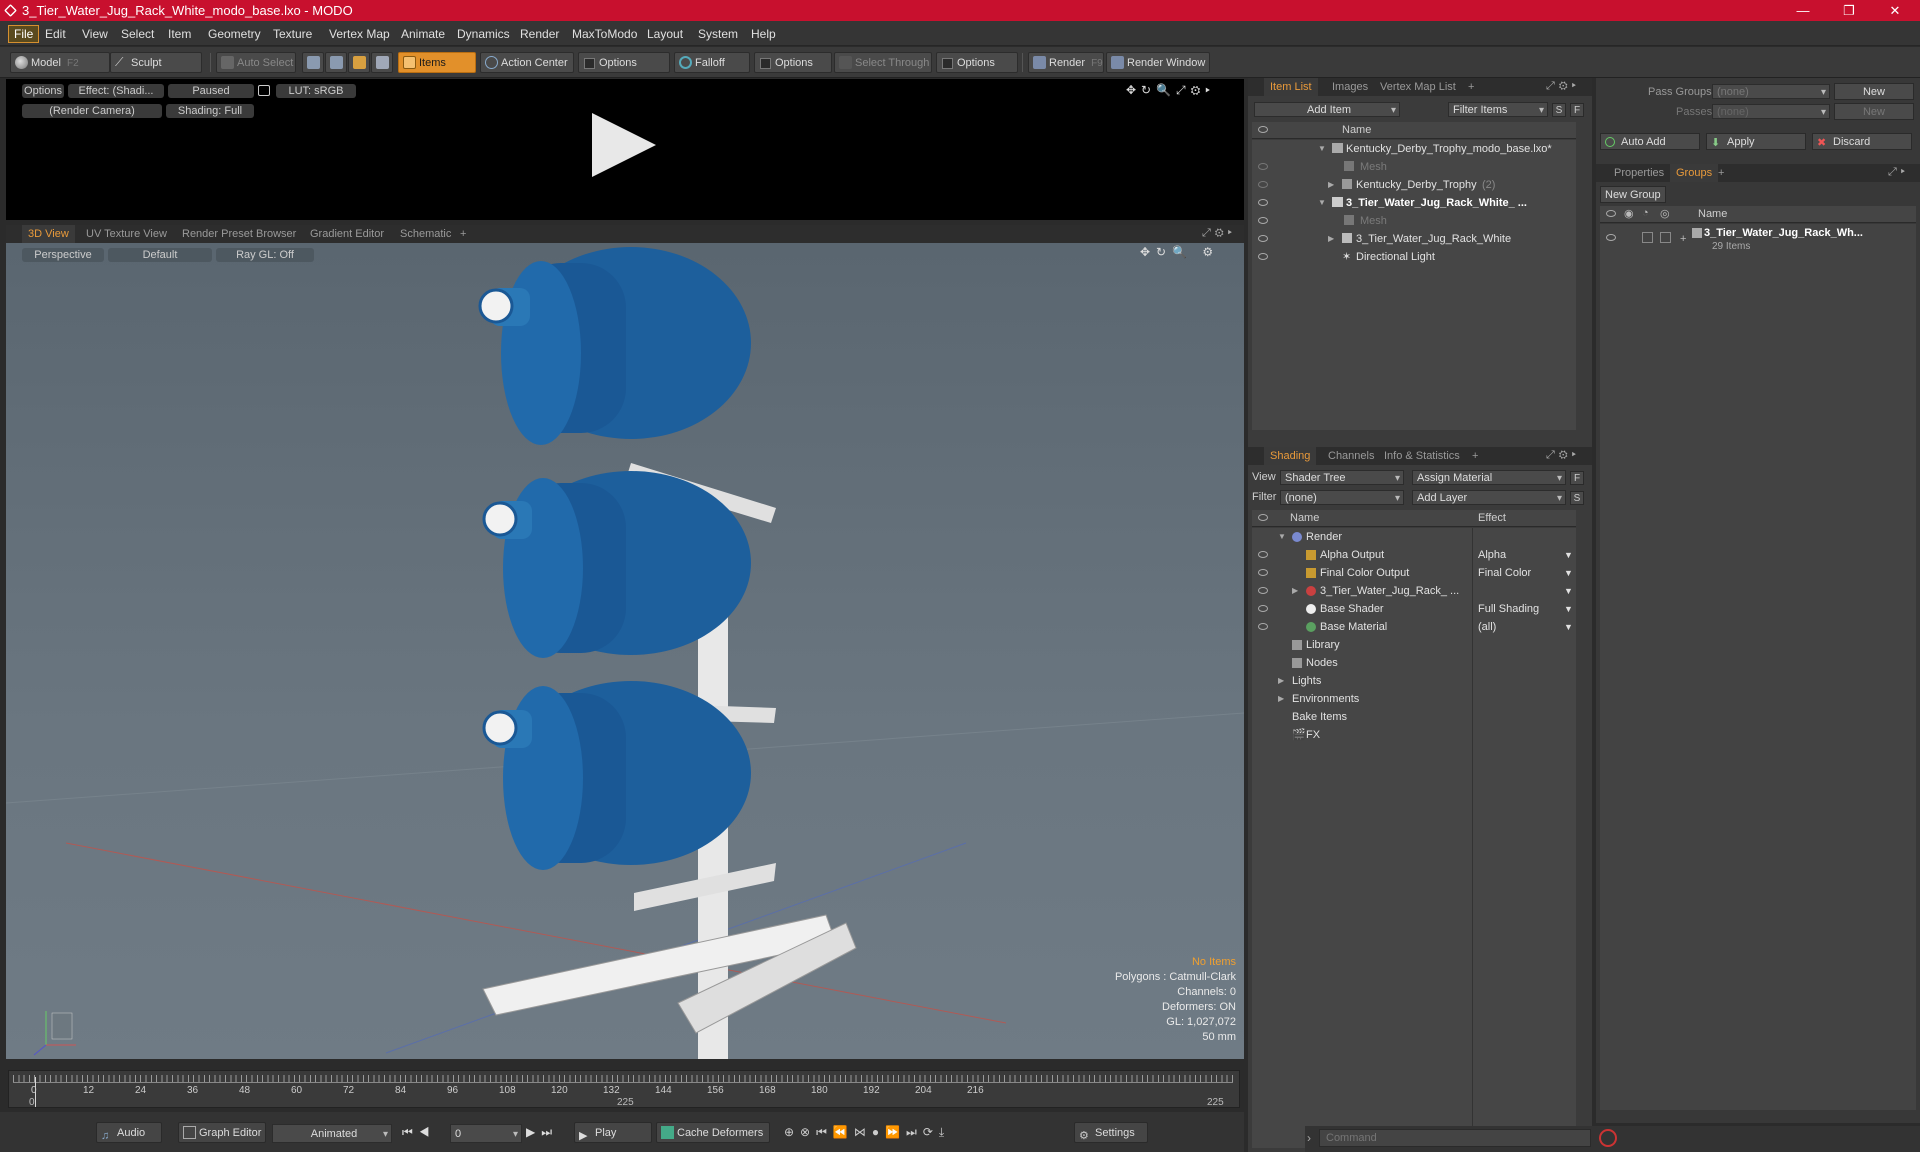 This screenshot has width=1920, height=1152. I want to click on shader-row-alpha-output: Alpha Output Alpha ▼, so click(1414, 555).